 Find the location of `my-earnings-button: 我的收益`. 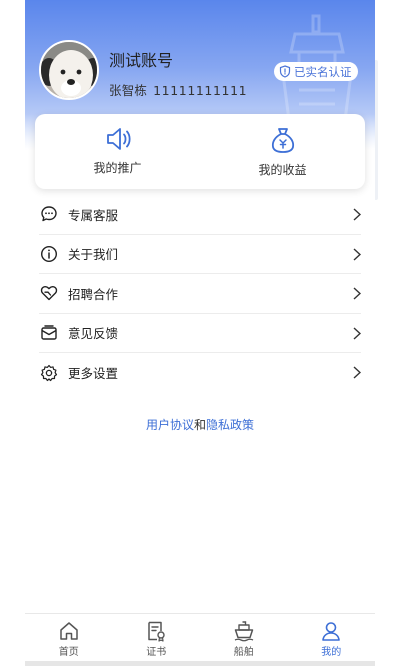

my-earnings-button: 我的收益 is located at coordinates (282, 151).